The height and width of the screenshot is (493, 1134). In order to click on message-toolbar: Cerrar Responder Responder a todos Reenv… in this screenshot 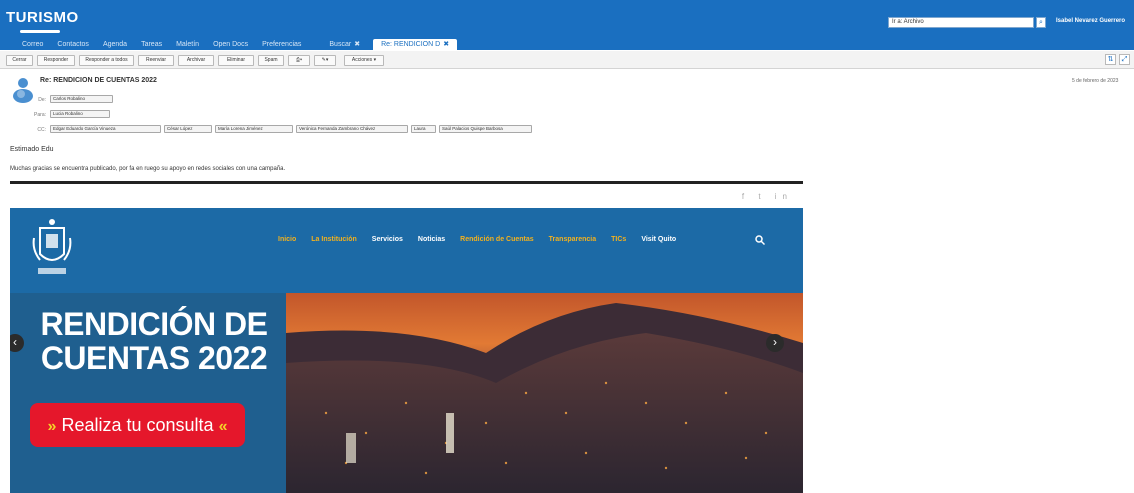, I will do `click(567, 60)`.